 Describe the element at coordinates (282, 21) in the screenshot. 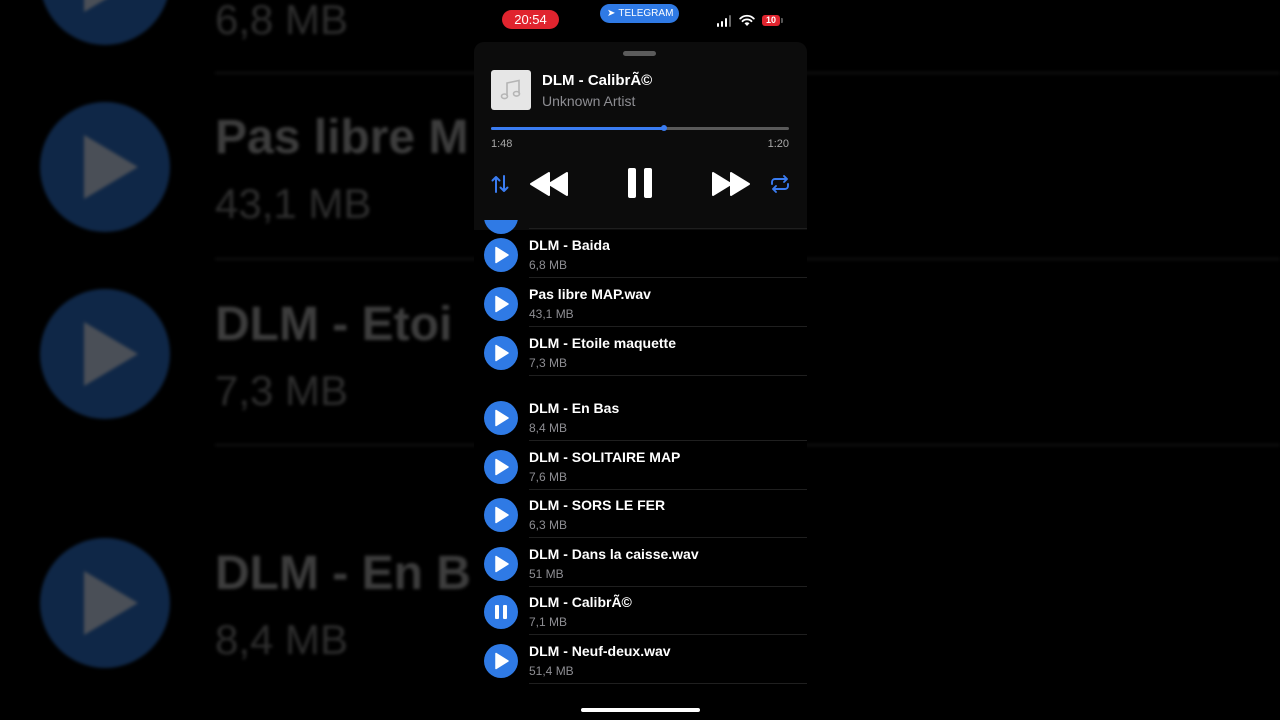

I see `bg-size: 6,8 MB` at that location.